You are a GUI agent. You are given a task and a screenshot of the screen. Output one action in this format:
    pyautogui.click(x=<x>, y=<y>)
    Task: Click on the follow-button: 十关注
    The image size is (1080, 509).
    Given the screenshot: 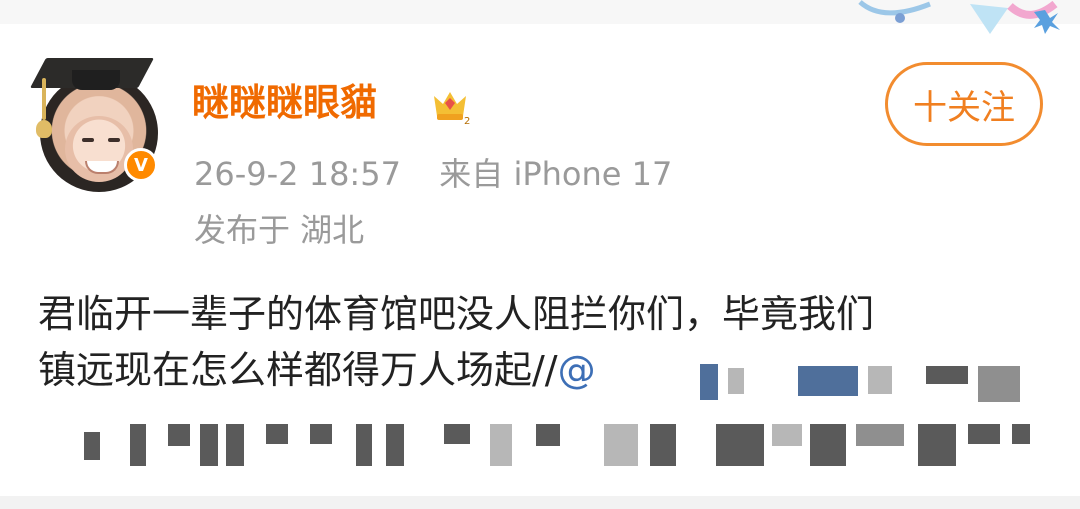 What is the action you would take?
    pyautogui.click(x=964, y=104)
    